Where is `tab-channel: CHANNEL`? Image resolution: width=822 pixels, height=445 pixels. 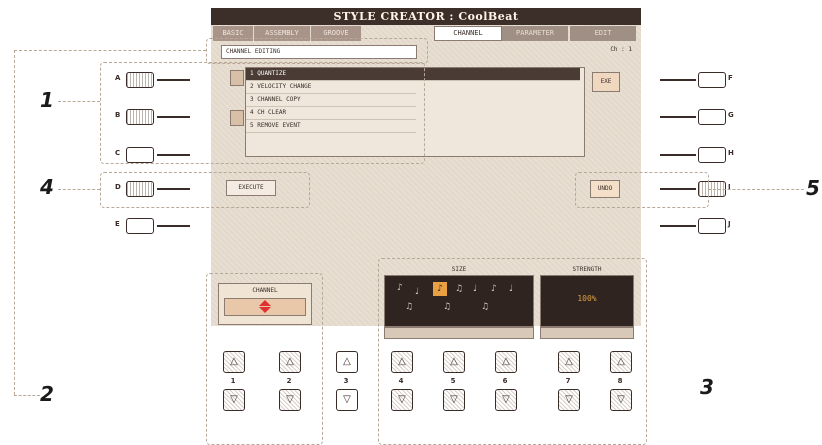
tab-channel: CHANNEL is located at coordinates (468, 33).